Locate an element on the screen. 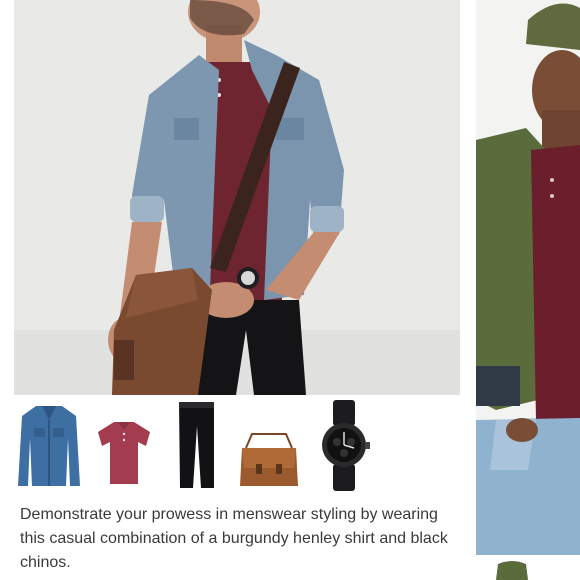 This screenshot has height=580, width=580. product-black-chinos is located at coordinates (196, 445).